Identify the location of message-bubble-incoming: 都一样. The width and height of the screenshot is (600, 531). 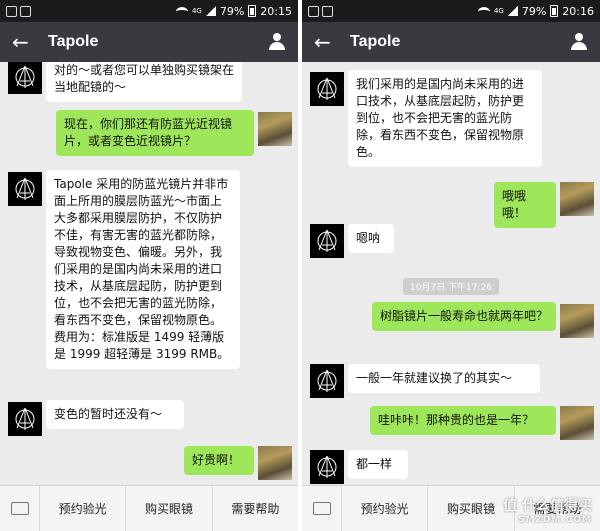
(378, 464).